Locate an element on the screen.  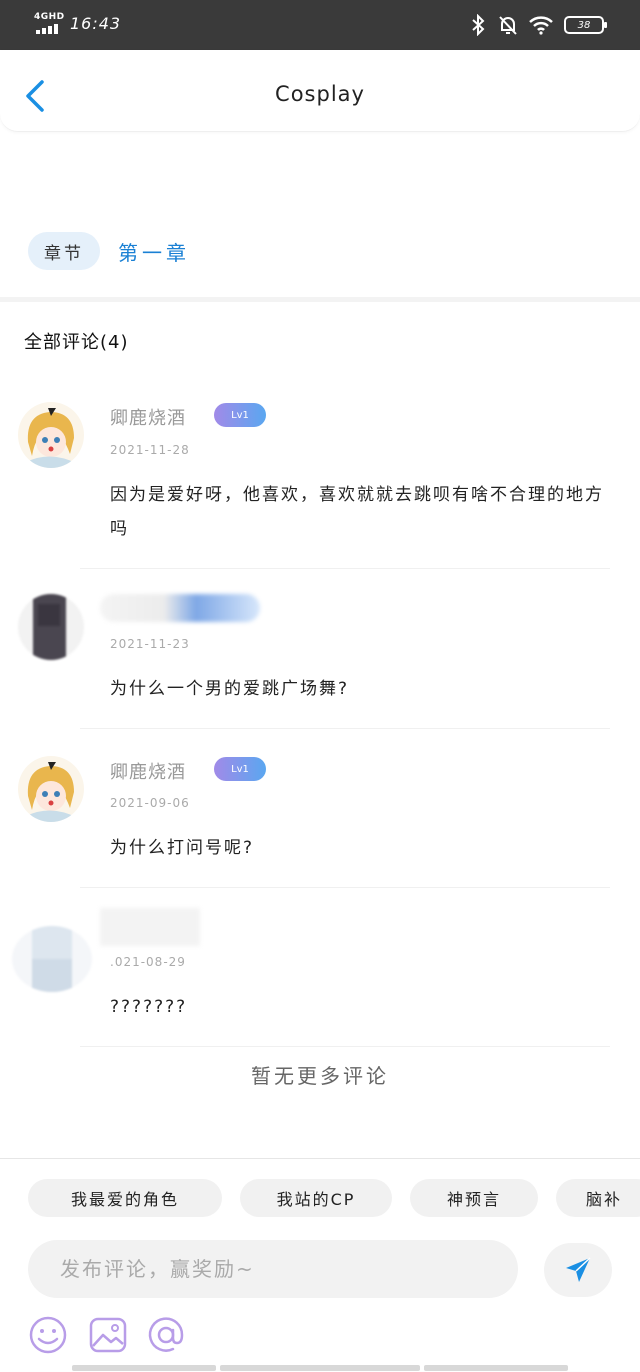
image-icon is located at coordinates (108, 1335).